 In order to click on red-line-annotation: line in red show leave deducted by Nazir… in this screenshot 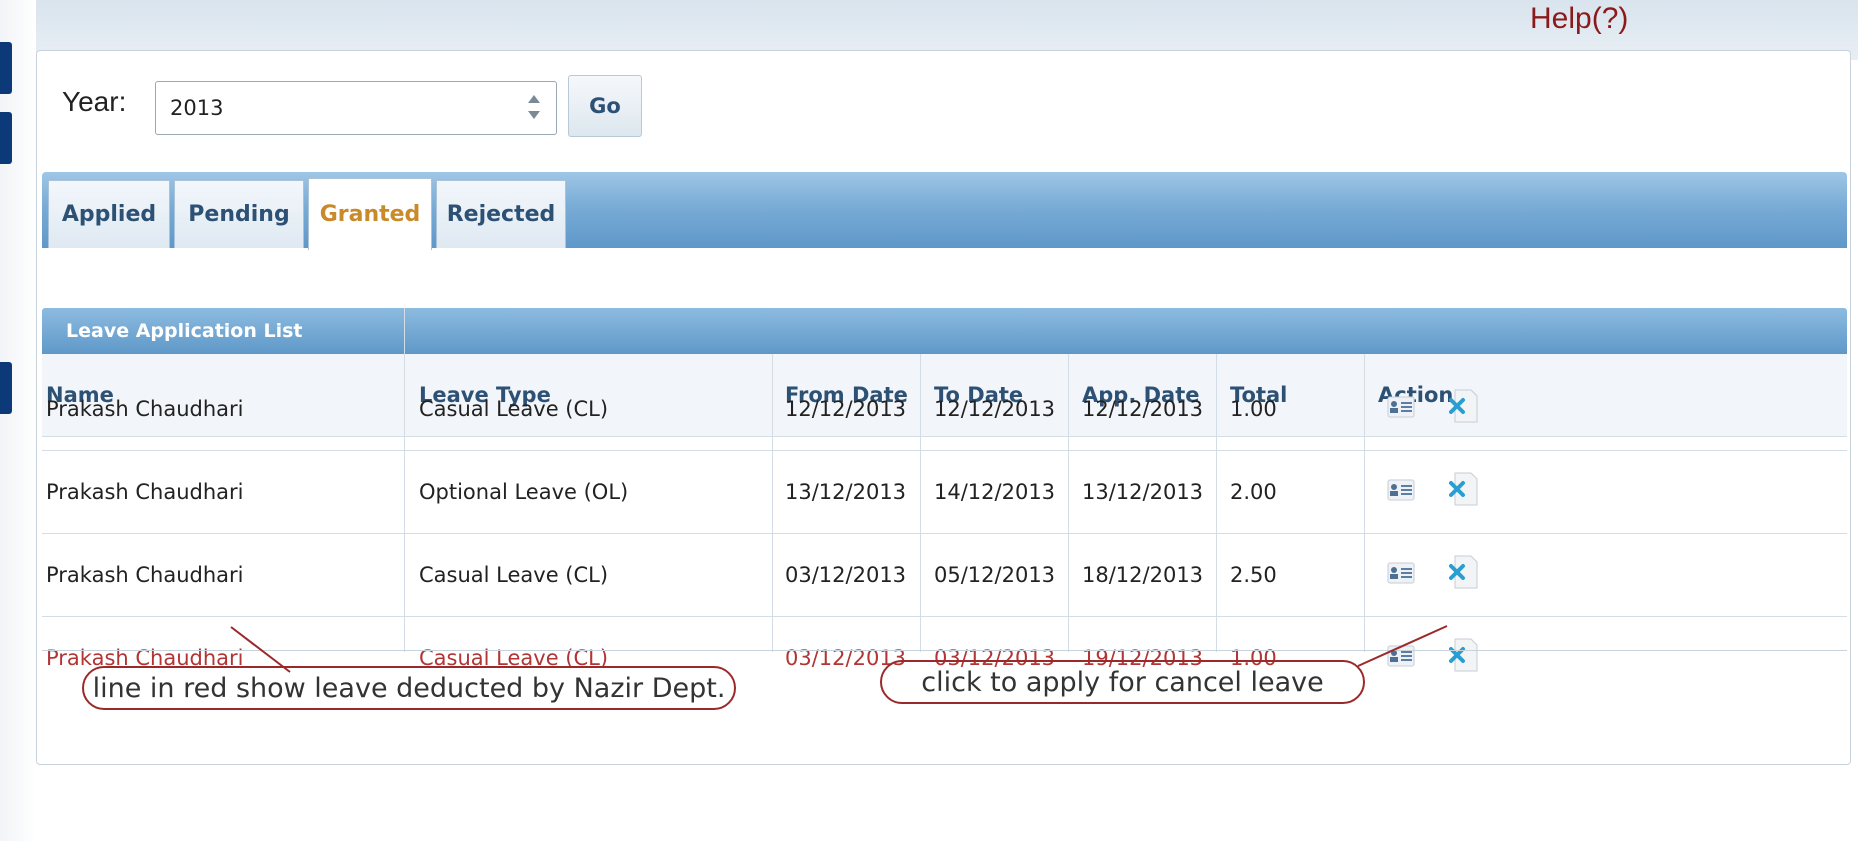, I will do `click(409, 688)`.